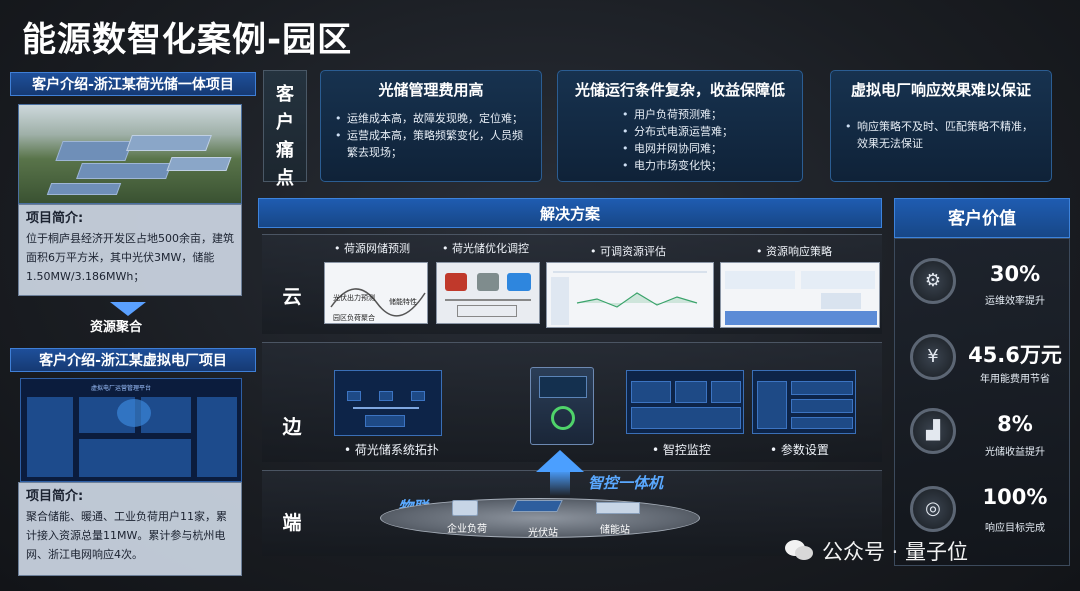  What do you see at coordinates (128, 309) in the screenshot?
I see `arrow-down-icon` at bounding box center [128, 309].